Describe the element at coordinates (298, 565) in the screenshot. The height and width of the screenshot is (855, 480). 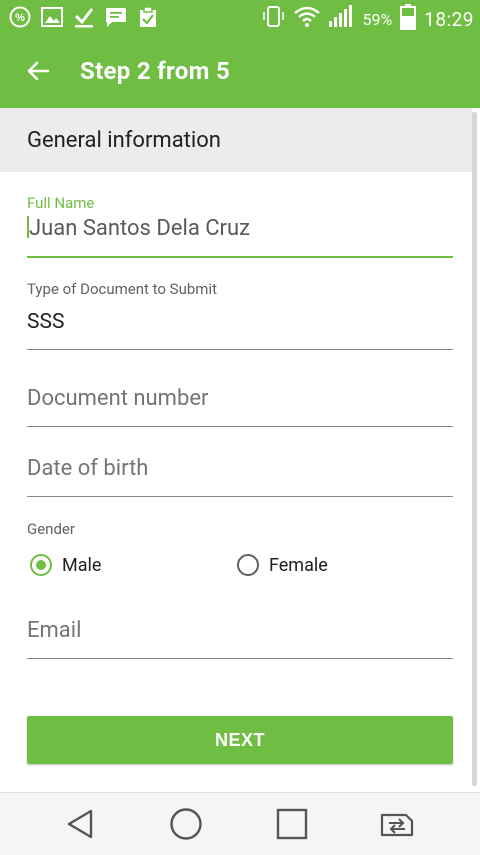
I see `radio-female-label: Female` at that location.